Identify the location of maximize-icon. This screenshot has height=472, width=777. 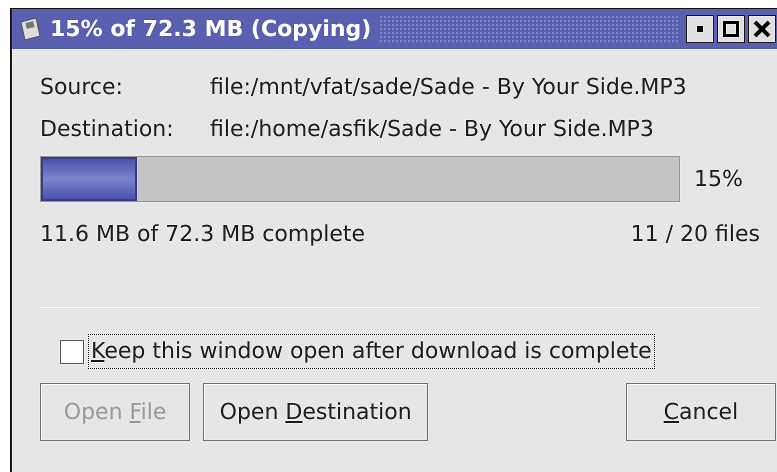
(731, 29).